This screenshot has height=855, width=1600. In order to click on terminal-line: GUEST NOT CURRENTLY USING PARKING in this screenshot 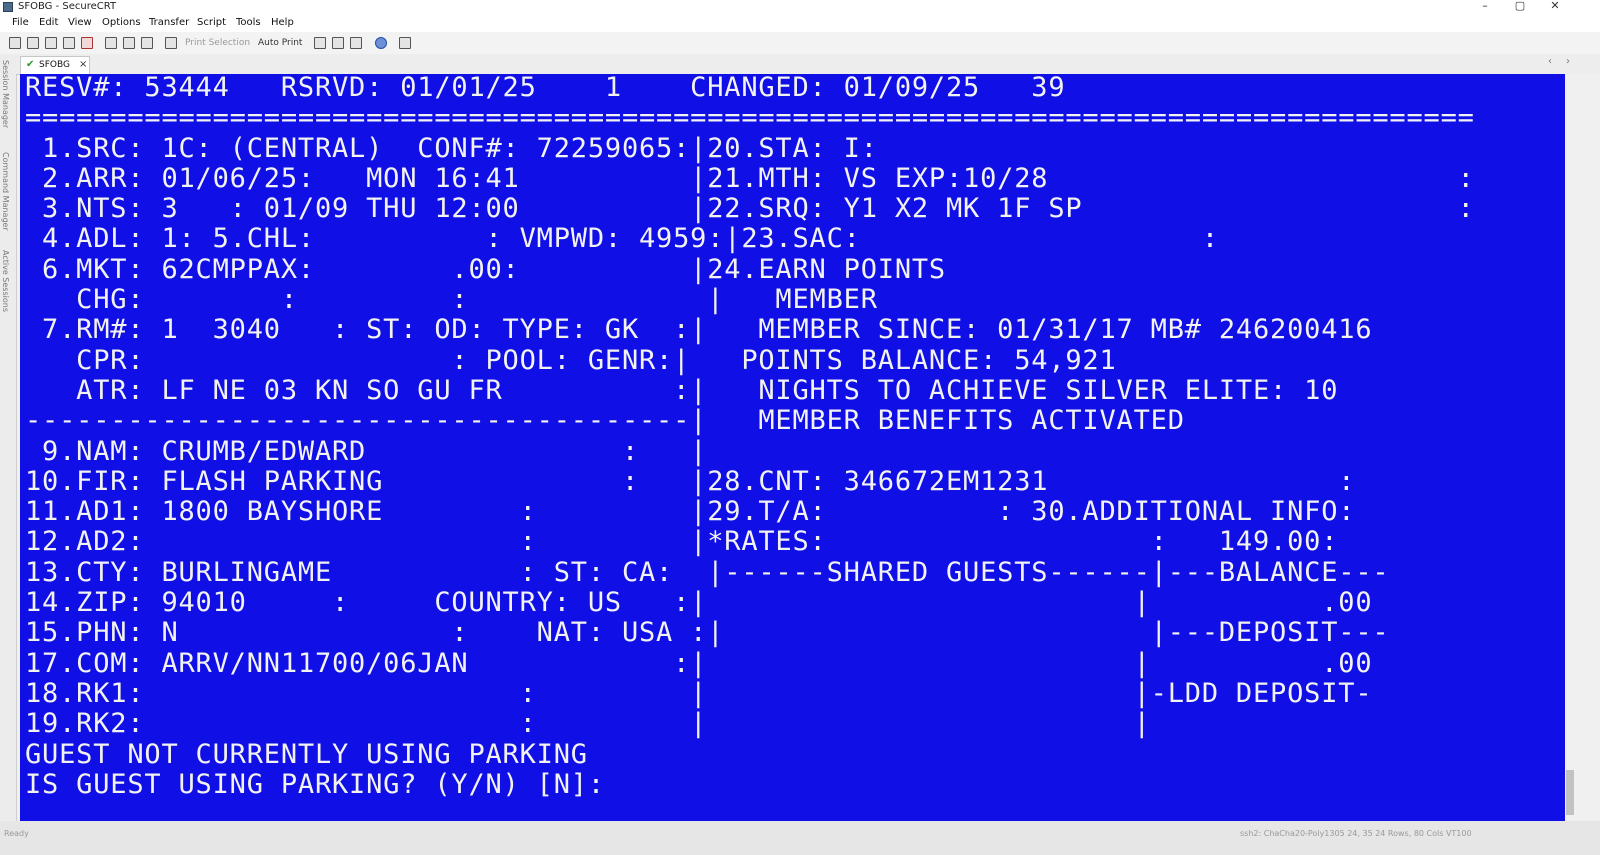, I will do `click(306, 754)`.